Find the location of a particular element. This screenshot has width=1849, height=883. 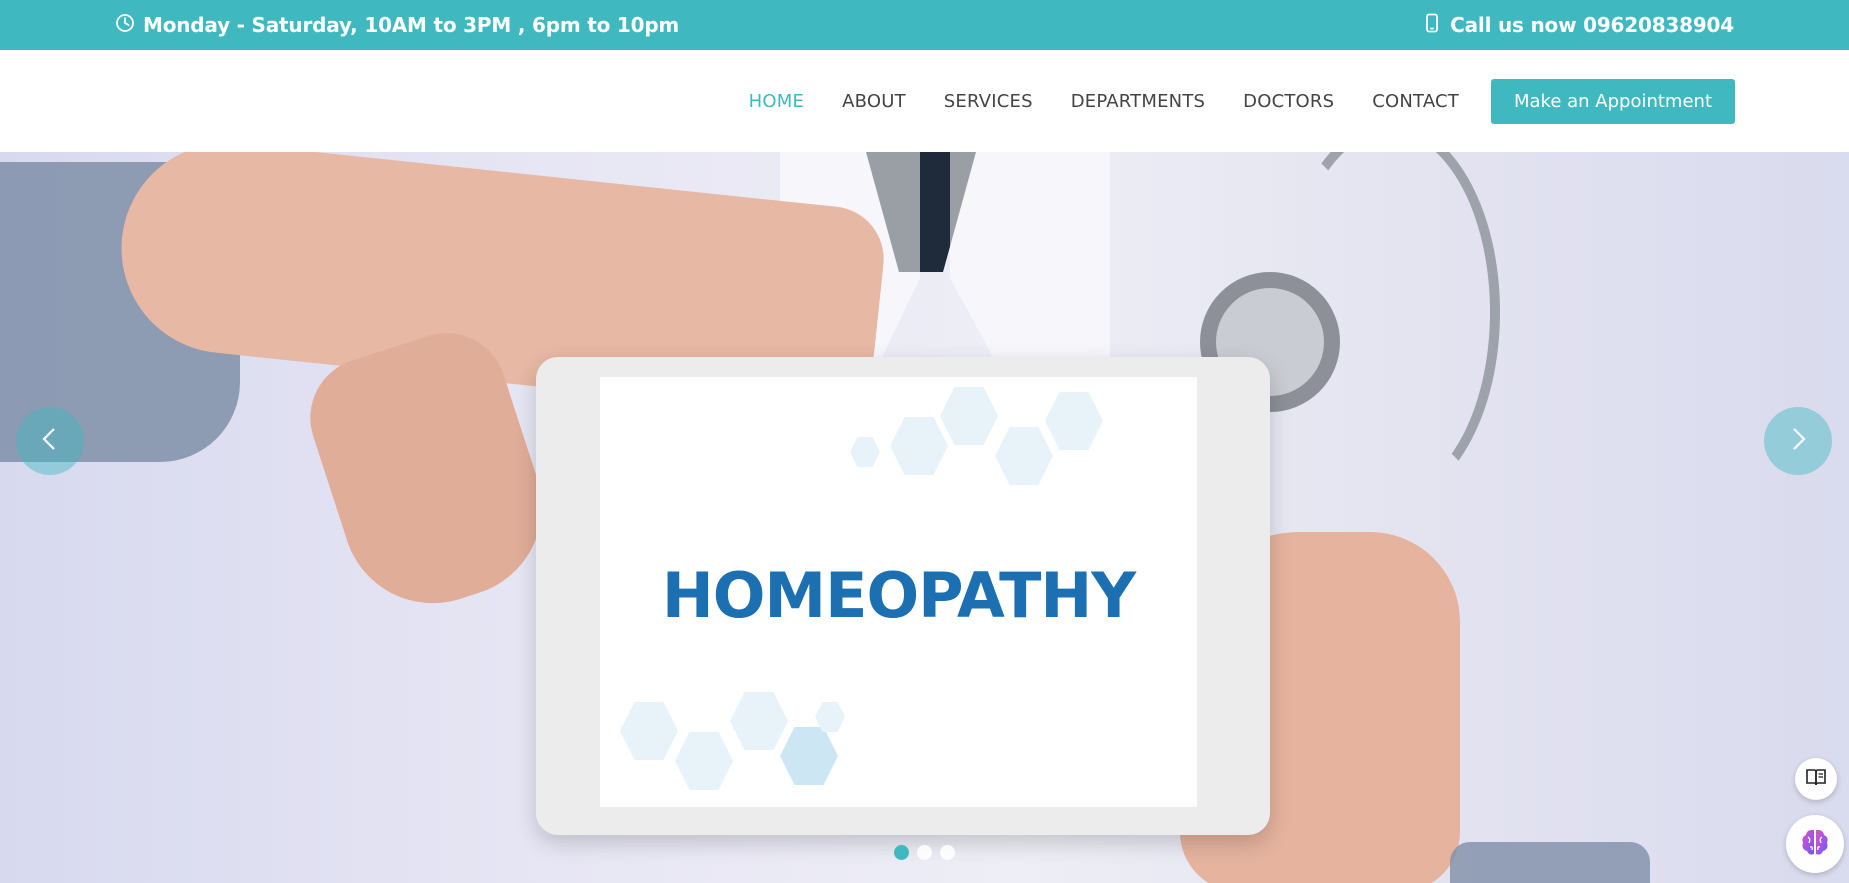

heartbeat-icon is located at coordinates (919, 446).